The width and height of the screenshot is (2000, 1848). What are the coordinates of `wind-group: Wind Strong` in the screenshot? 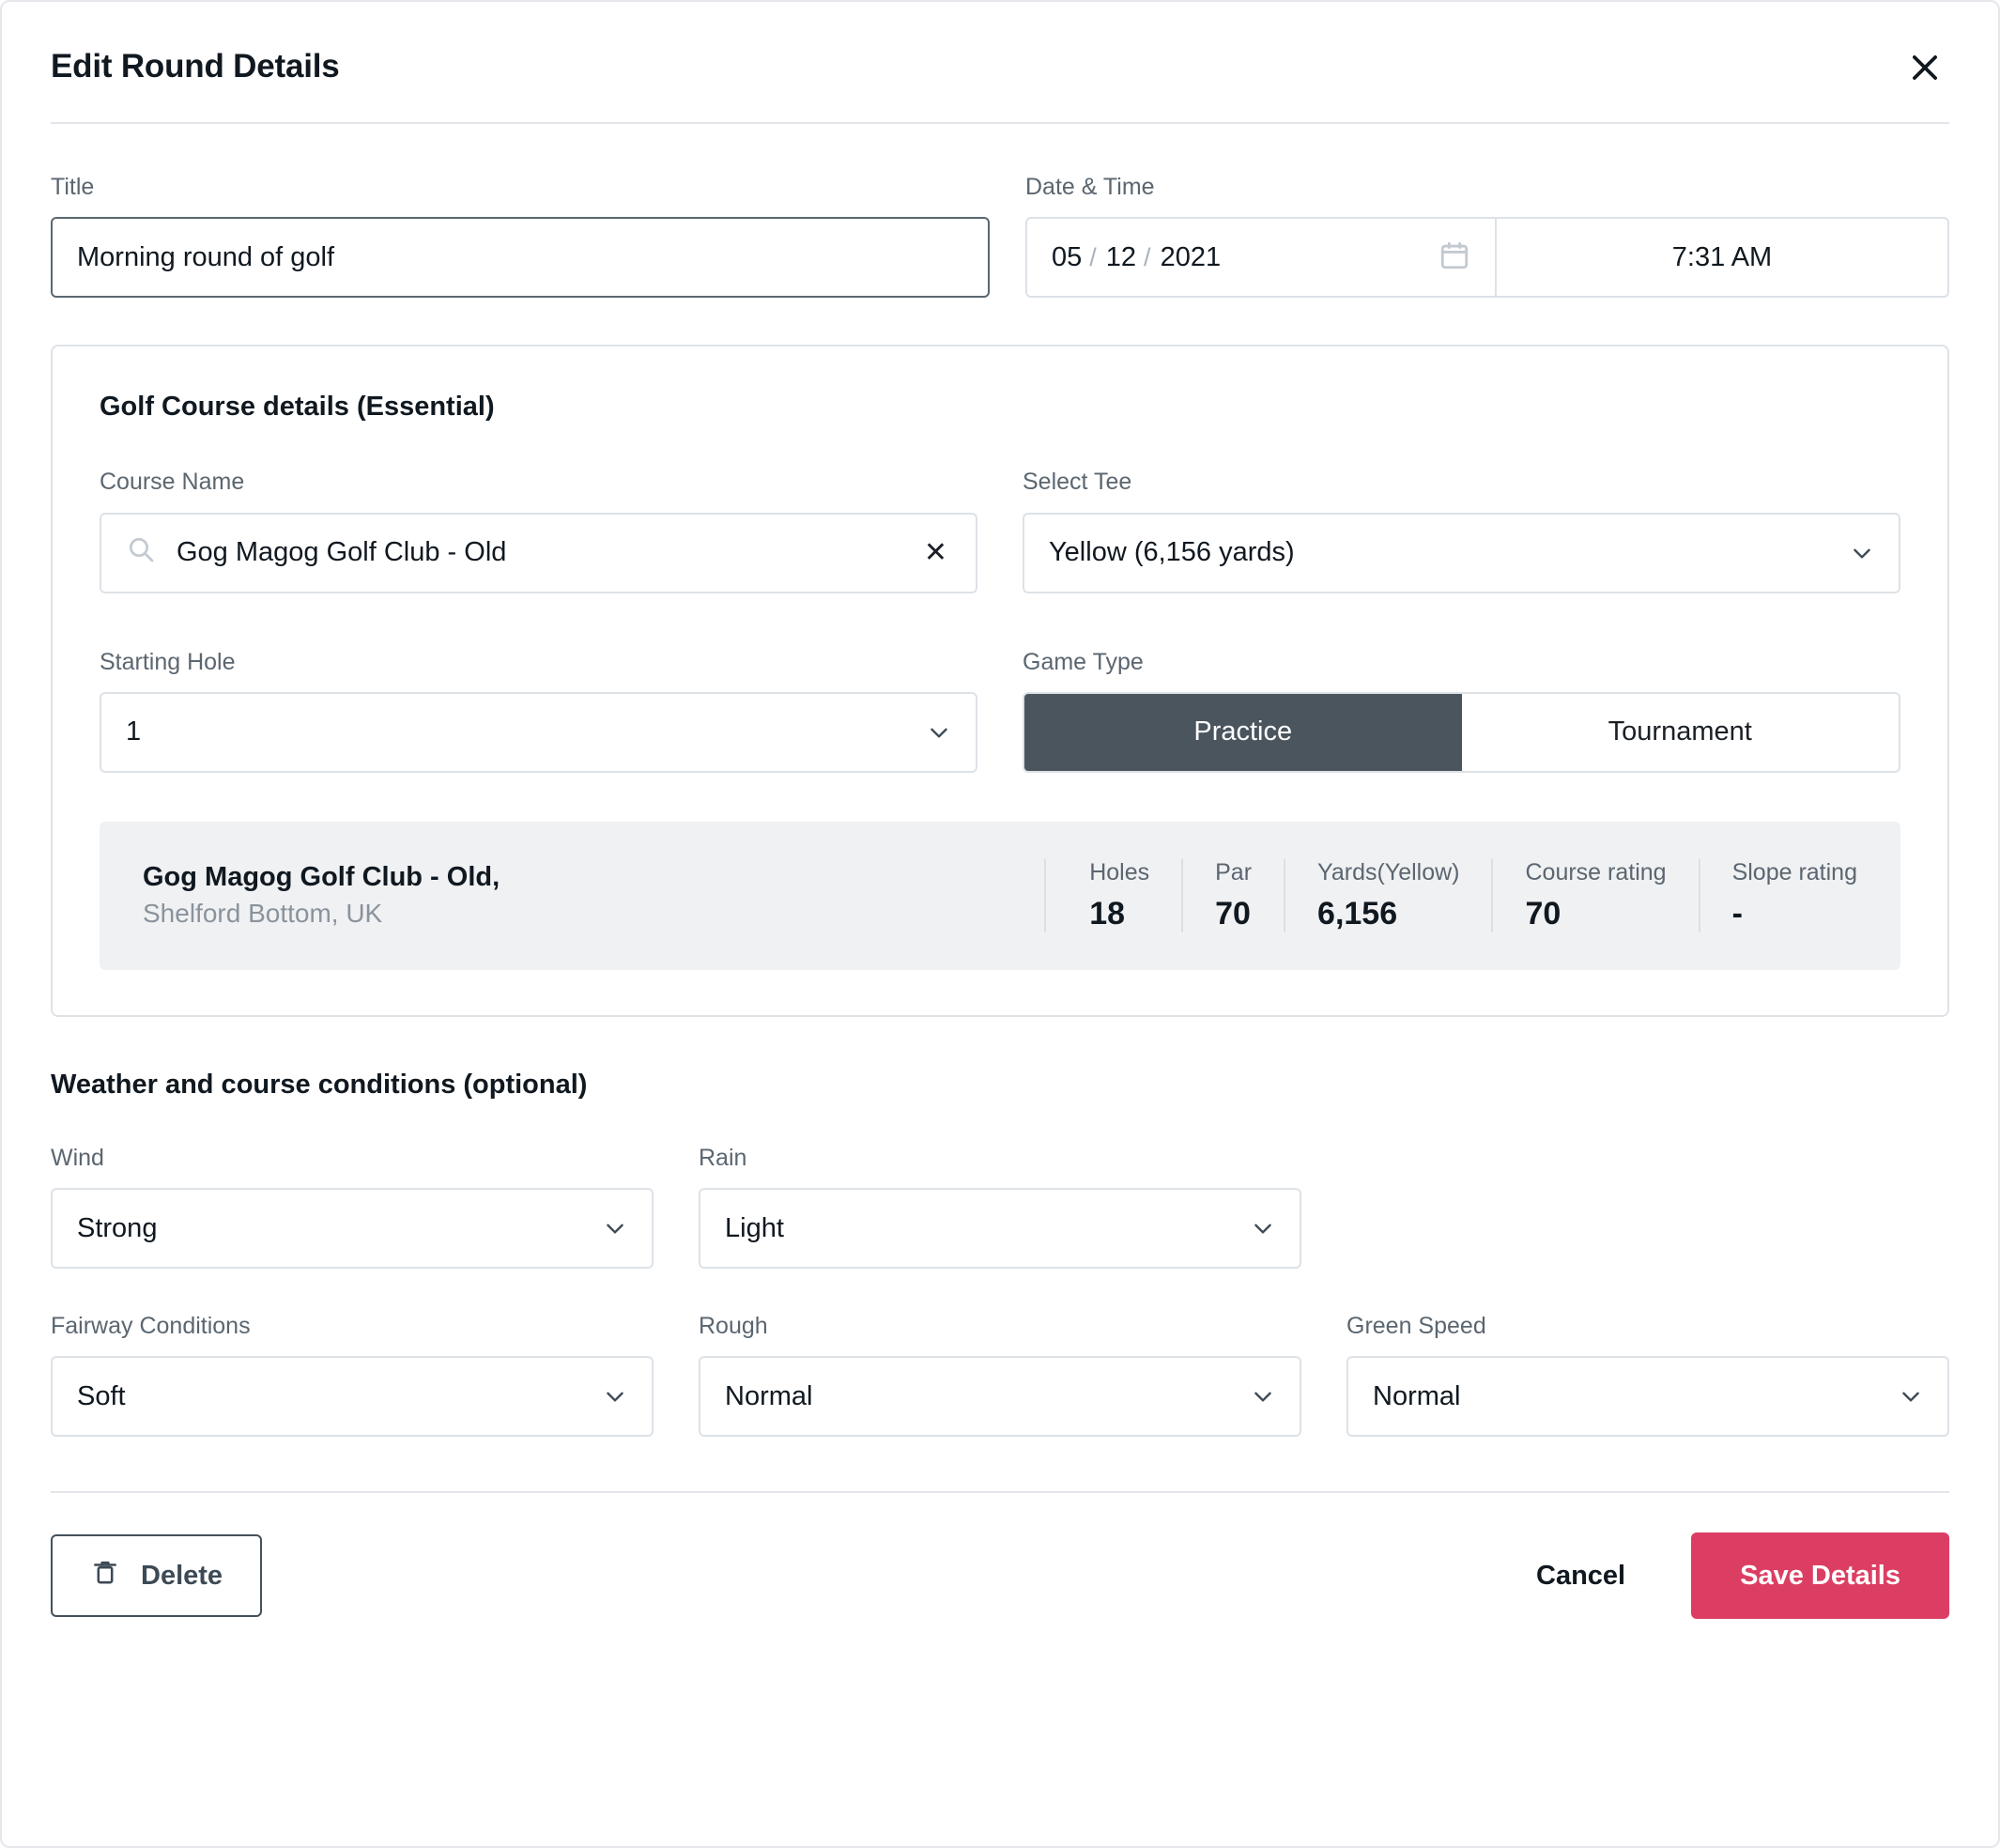 It's located at (352, 1206).